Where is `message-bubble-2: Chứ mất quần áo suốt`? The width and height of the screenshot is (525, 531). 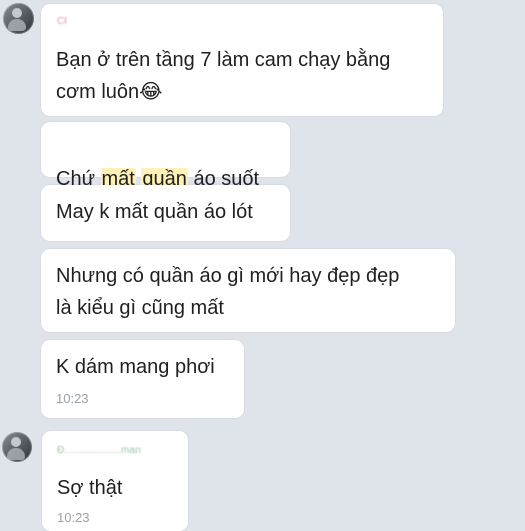 message-bubble-2: Chứ mất quần áo suốt is located at coordinates (165, 156).